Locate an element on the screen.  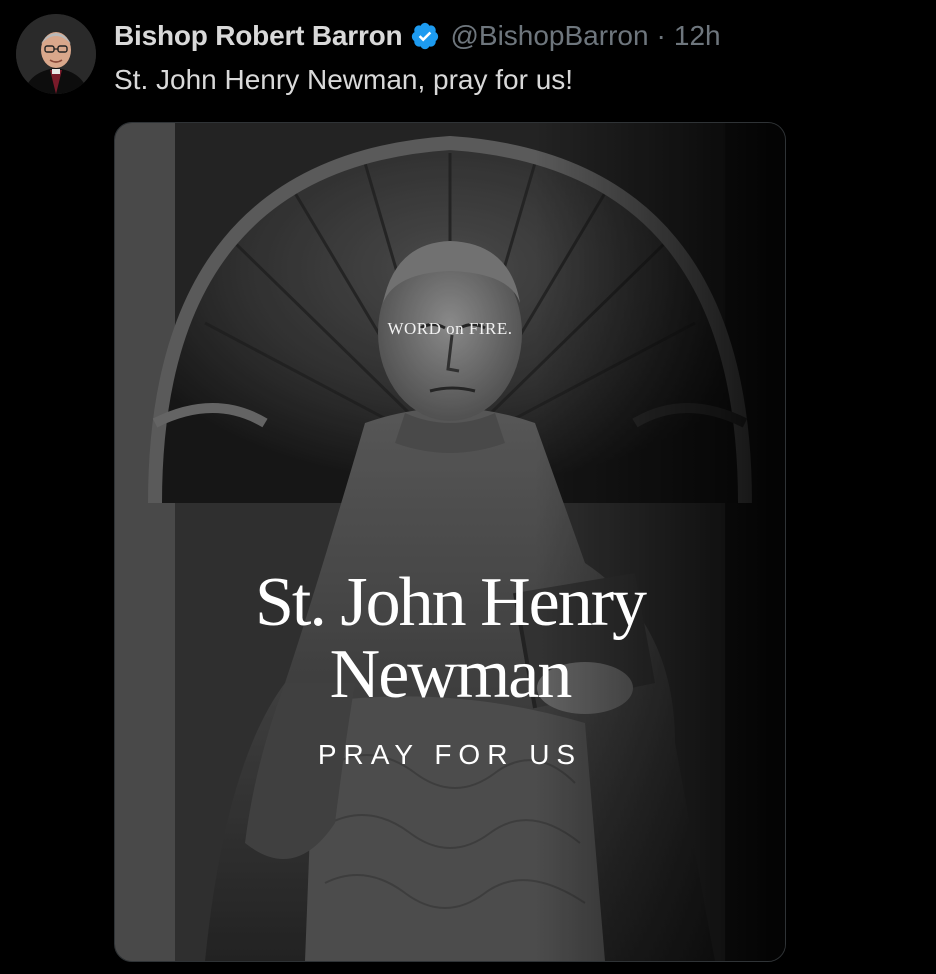
avatar-image is located at coordinates (56, 54).